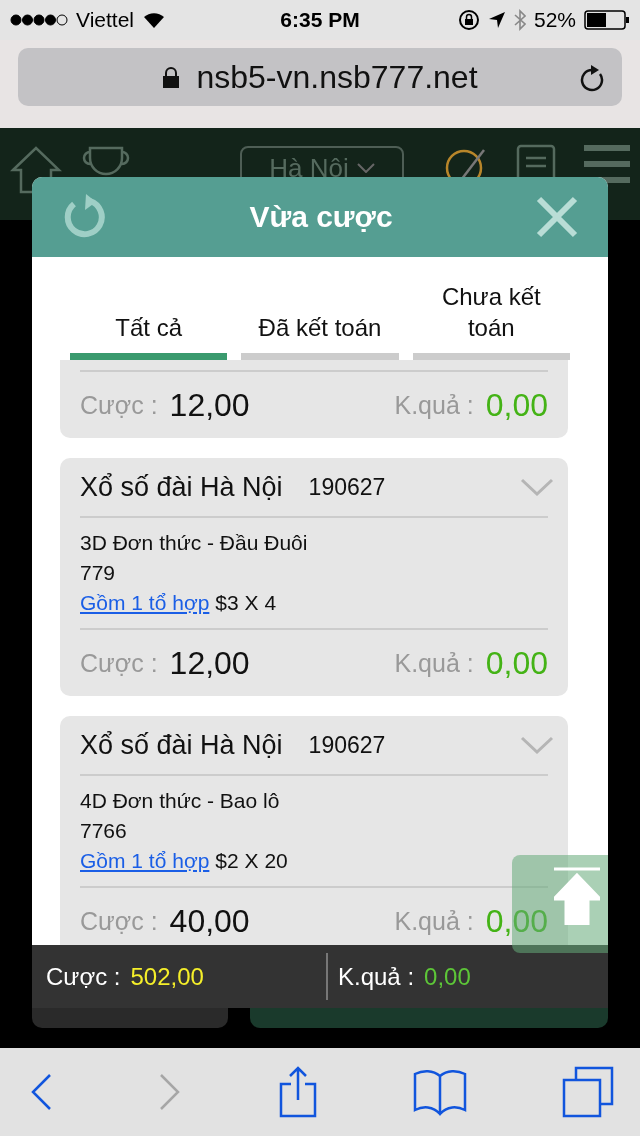  I want to click on dialog-title: Vừa cược, so click(321, 217).